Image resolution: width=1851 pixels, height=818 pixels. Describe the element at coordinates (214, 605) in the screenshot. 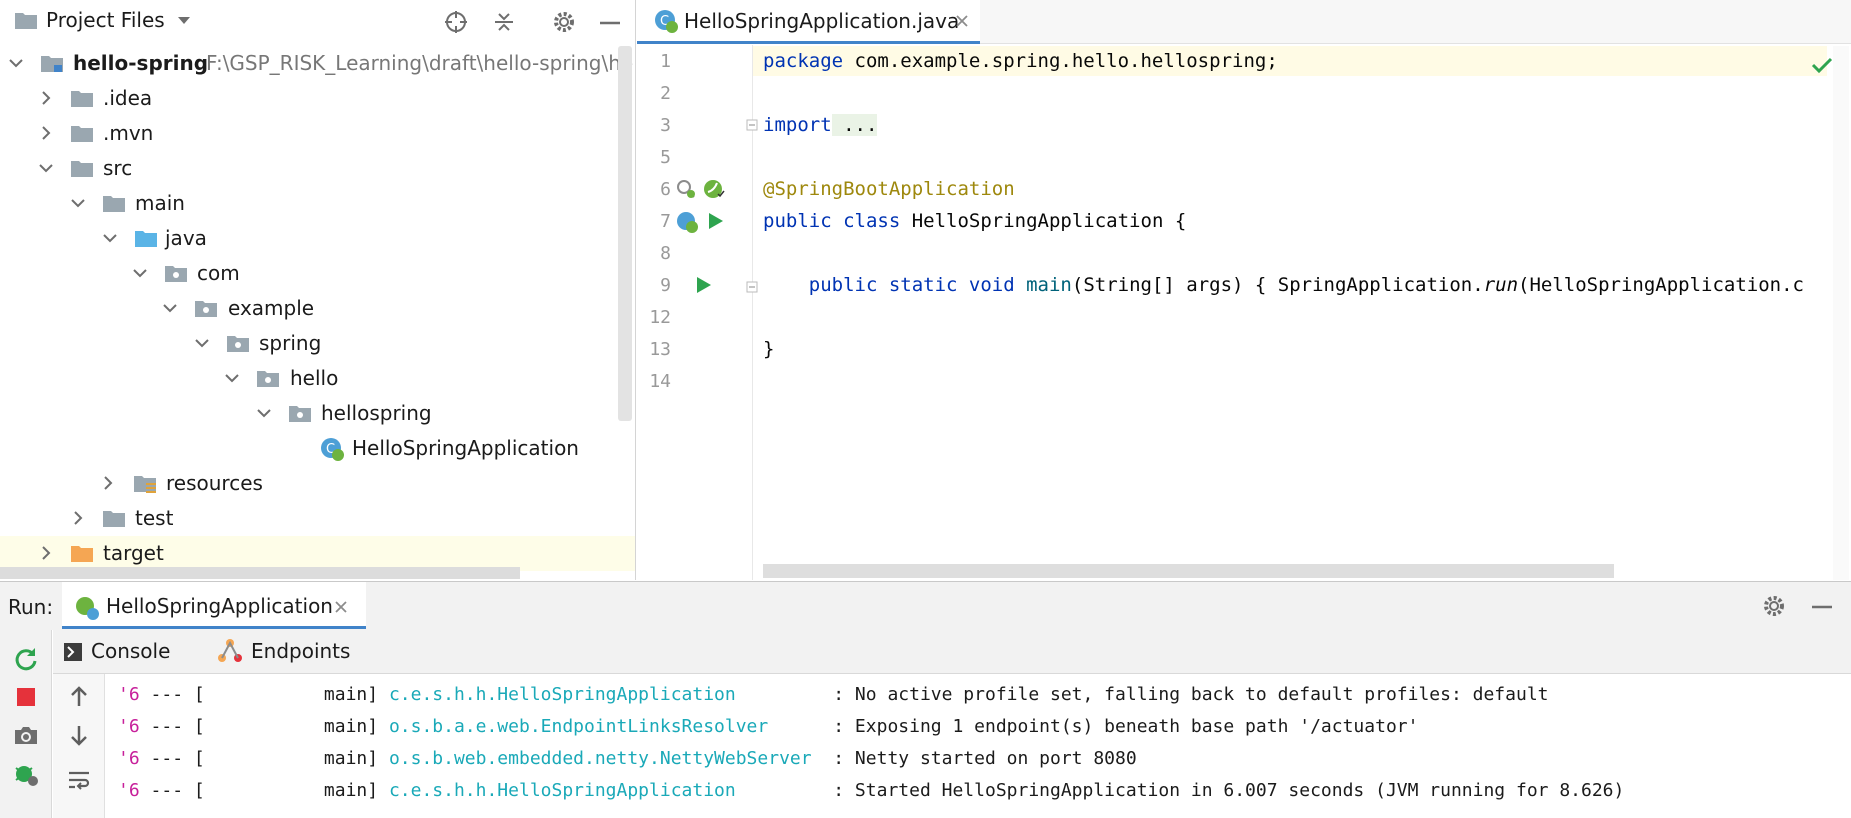

I see `run-config-tab: HelloSpringApplication` at that location.